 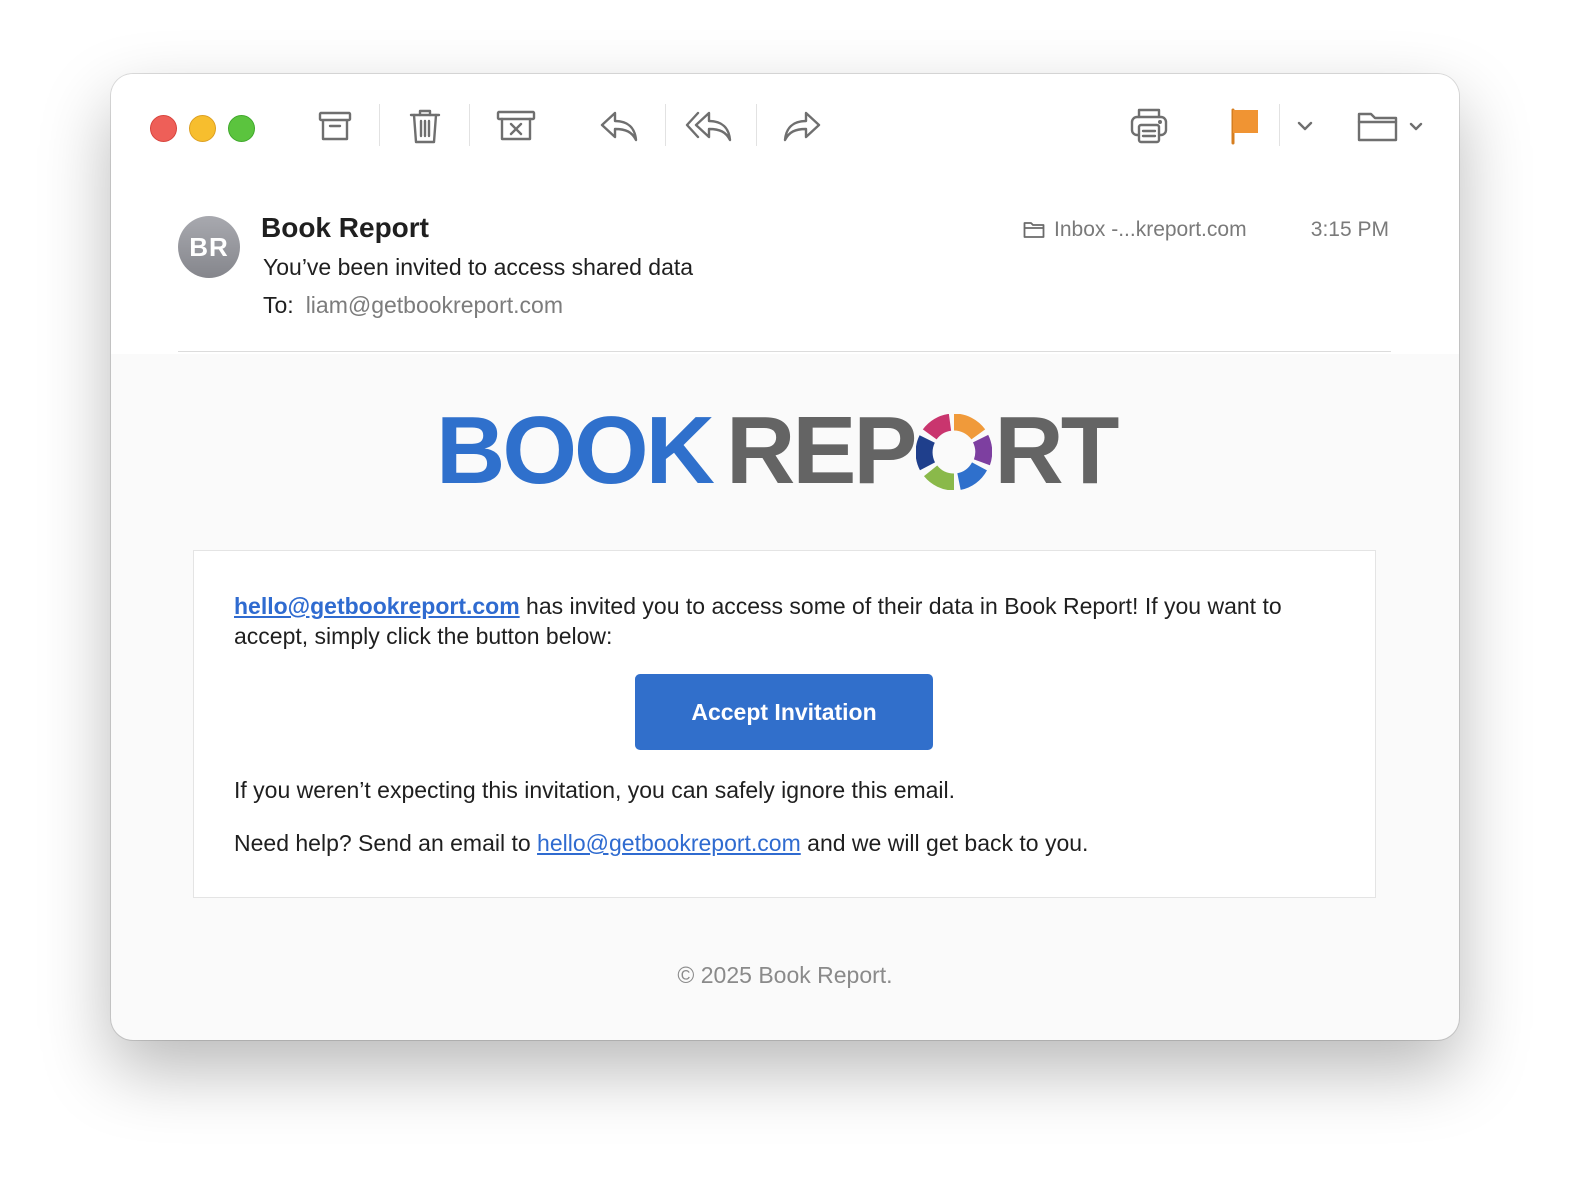 What do you see at coordinates (434, 305) in the screenshot?
I see `recipient-address: liam@getbookreport.com` at bounding box center [434, 305].